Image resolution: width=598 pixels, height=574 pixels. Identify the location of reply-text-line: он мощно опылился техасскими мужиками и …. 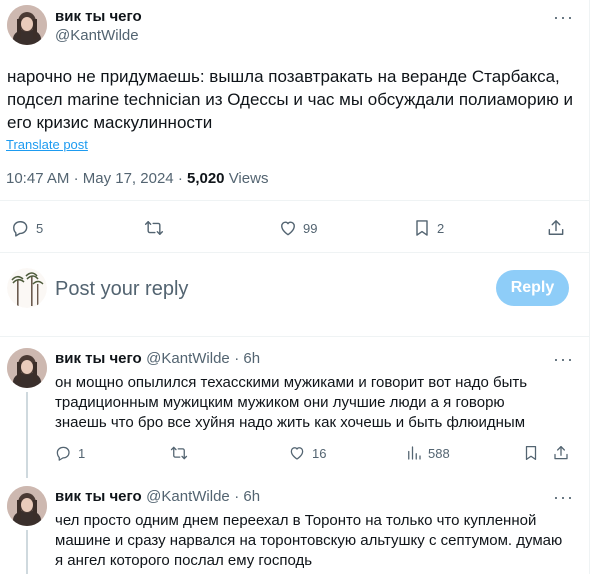
(291, 382).